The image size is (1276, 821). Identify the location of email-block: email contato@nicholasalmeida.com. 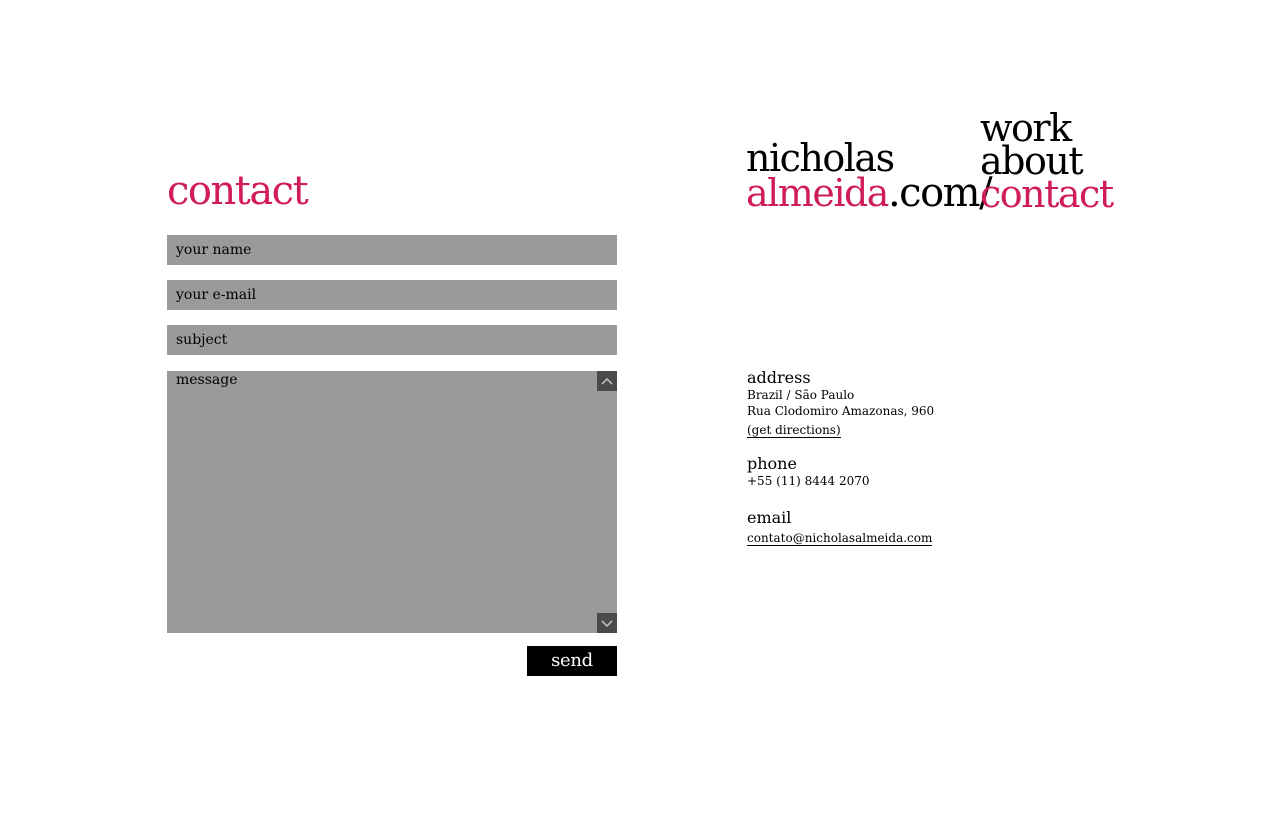
(840, 527).